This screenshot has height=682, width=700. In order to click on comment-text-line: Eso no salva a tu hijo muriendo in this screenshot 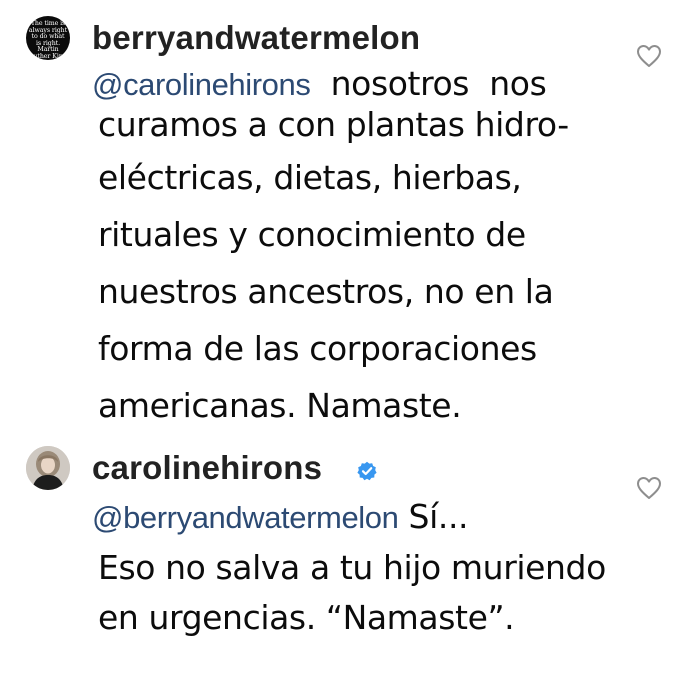, I will do `click(352, 567)`.